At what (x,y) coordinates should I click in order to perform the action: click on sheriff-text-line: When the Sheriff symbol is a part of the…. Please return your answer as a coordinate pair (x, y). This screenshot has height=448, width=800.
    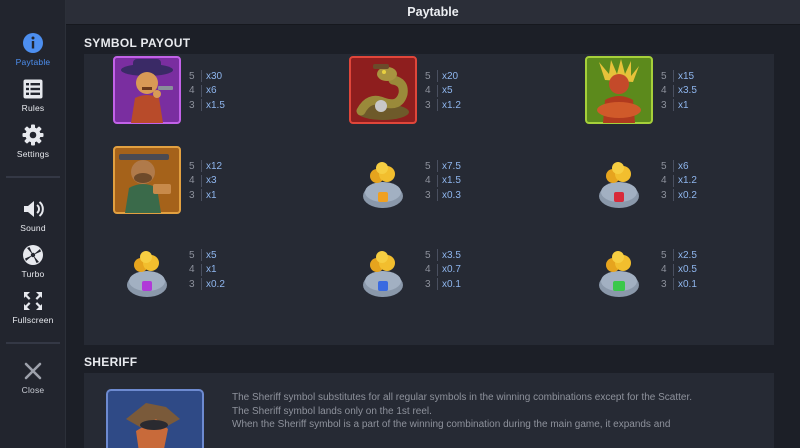
    Looking at the image, I should click on (451, 424).